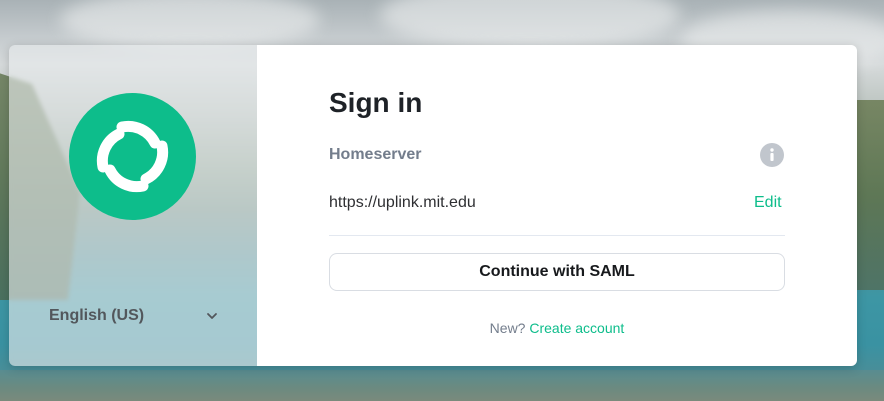 This screenshot has height=401, width=884. Describe the element at coordinates (376, 102) in the screenshot. I see `page-title: Sign in` at that location.